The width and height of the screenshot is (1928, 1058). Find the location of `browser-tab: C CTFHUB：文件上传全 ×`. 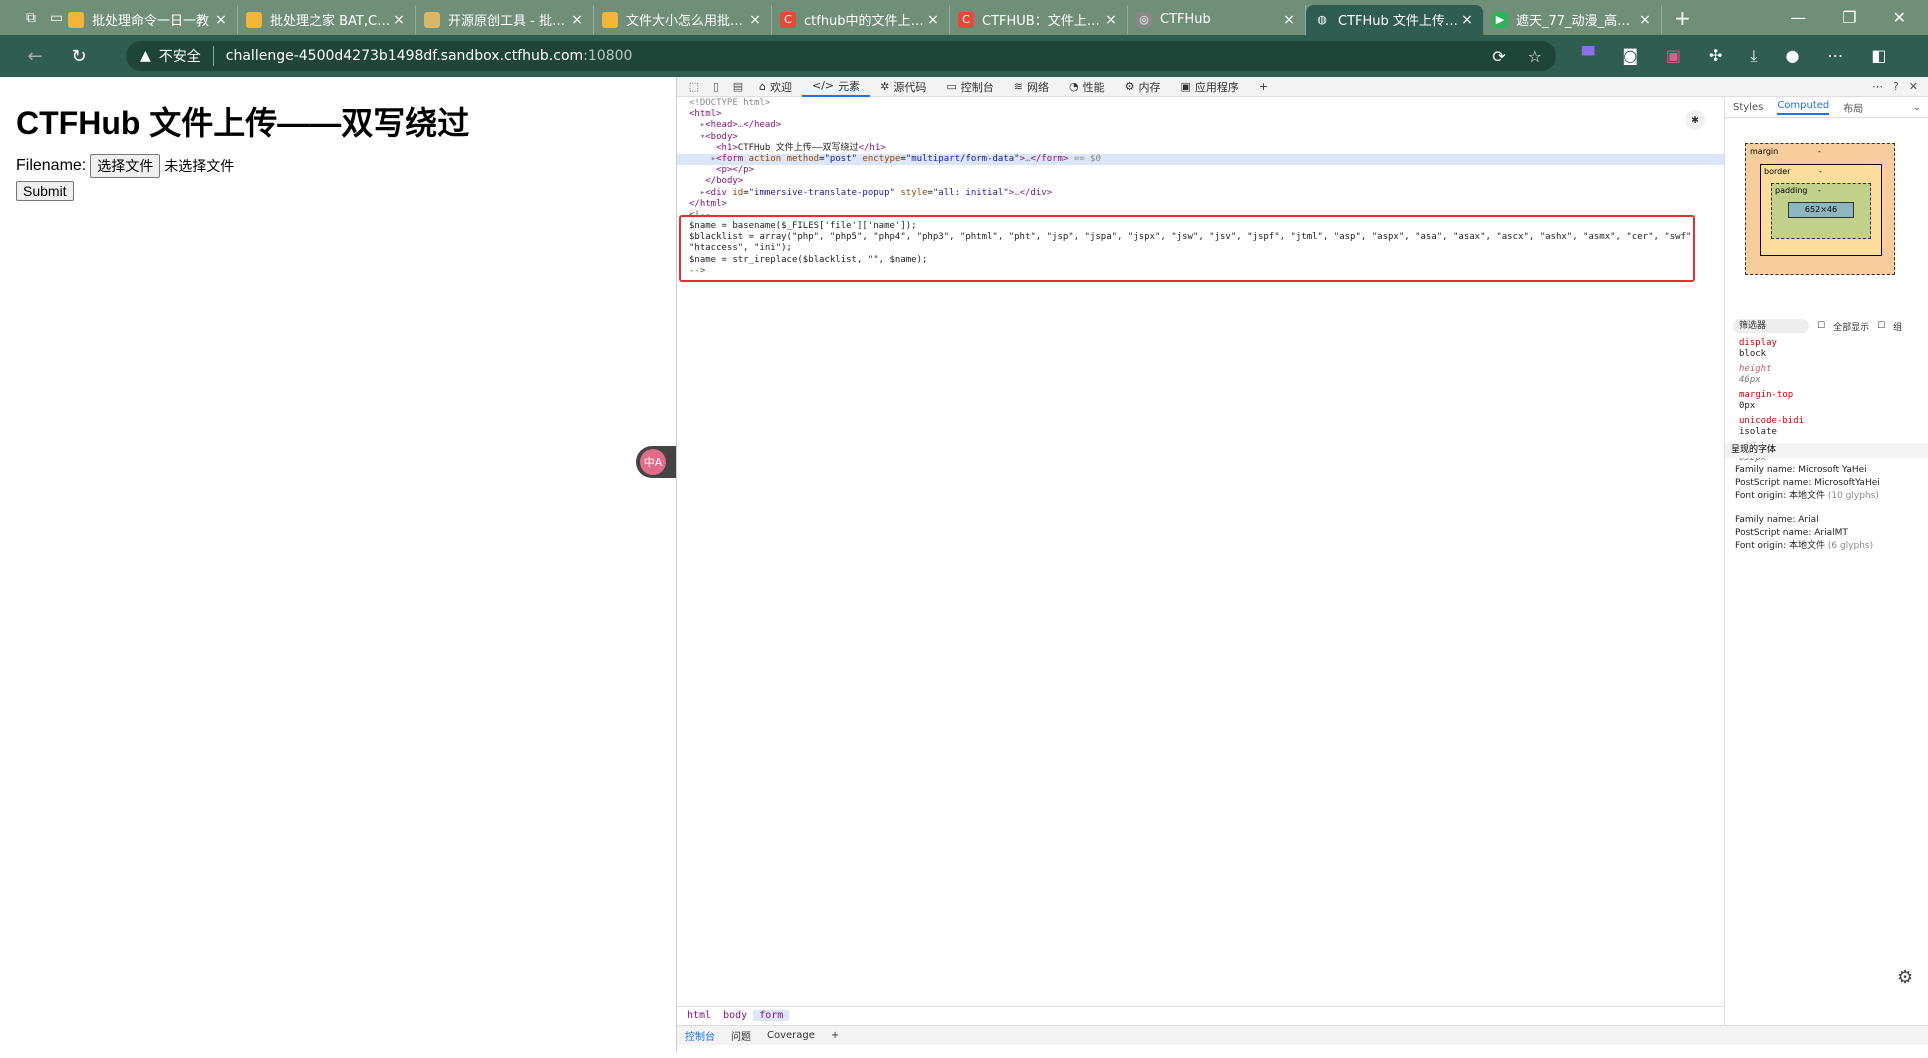

browser-tab: C CTFHUB：文件上传全 × is located at coordinates (1039, 19).